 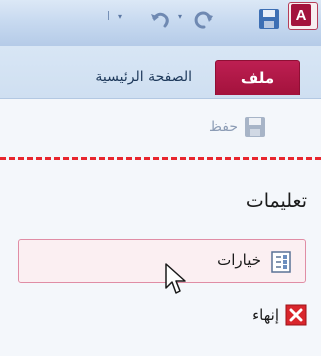 I want to click on mouse-cursor-icon, so click(x=175, y=278).